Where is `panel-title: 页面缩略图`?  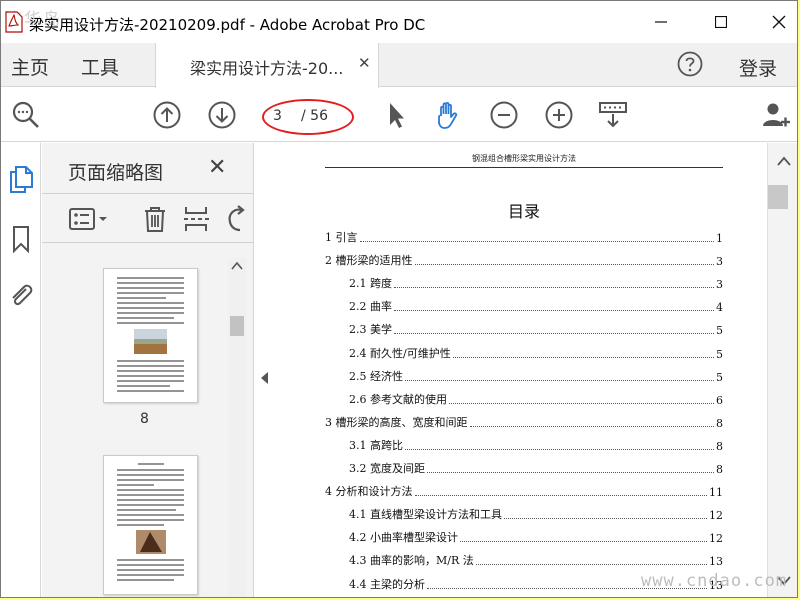 panel-title: 页面缩略图 is located at coordinates (116, 173).